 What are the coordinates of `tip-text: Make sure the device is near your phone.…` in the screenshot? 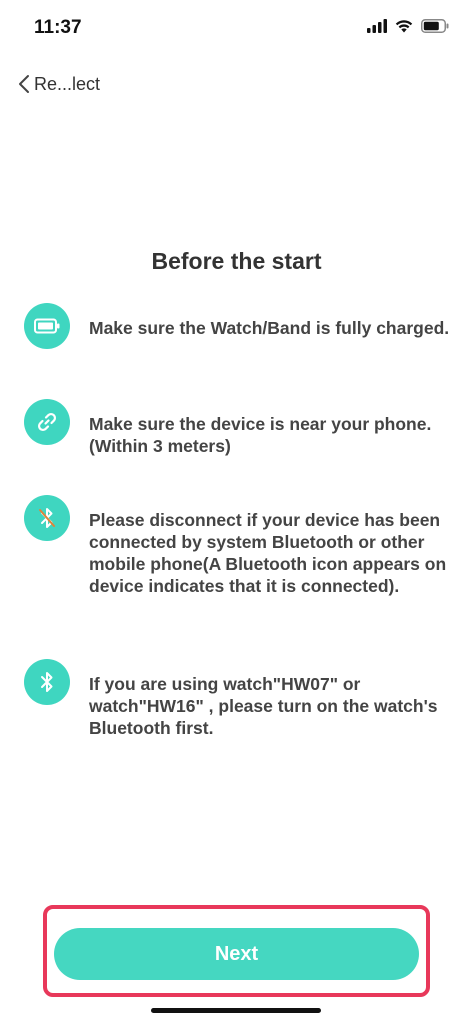 It's located at (260, 435).